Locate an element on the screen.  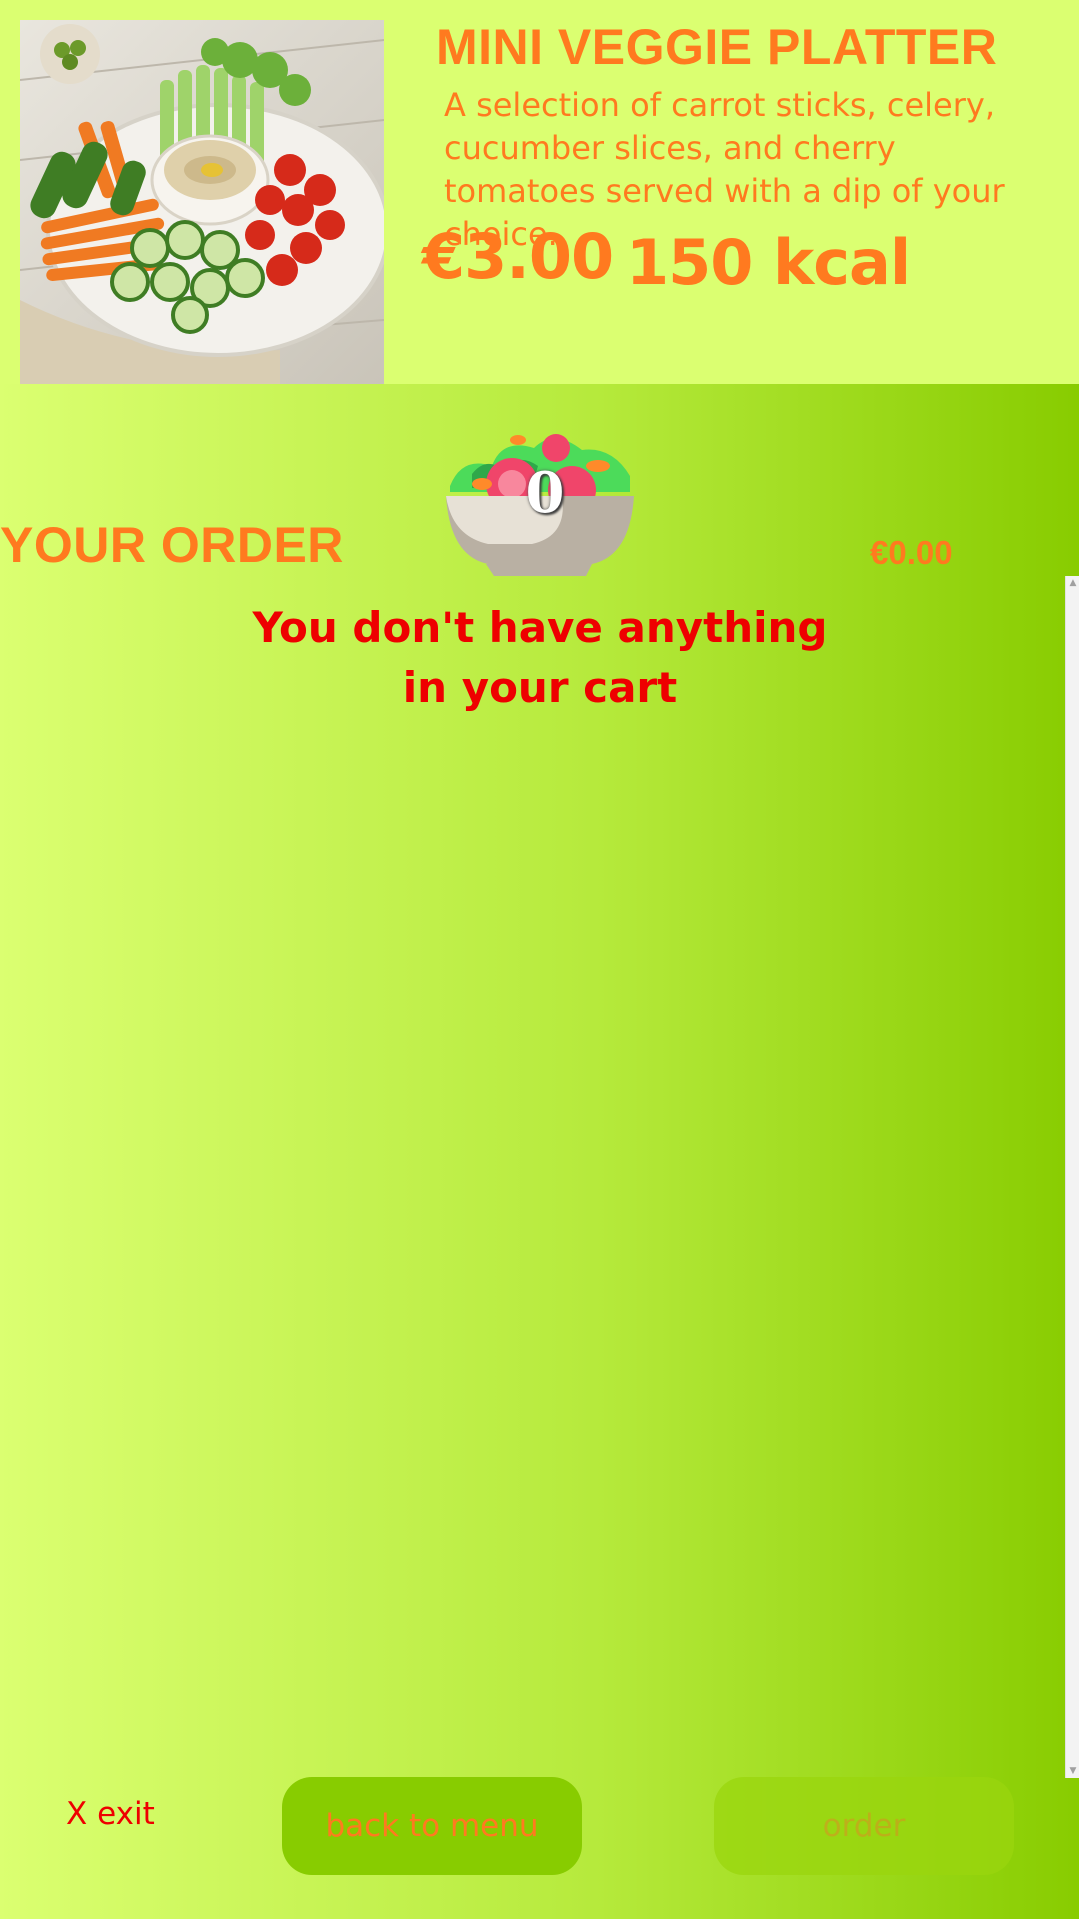
cart-count-badge: 0 is located at coordinates (545, 493).